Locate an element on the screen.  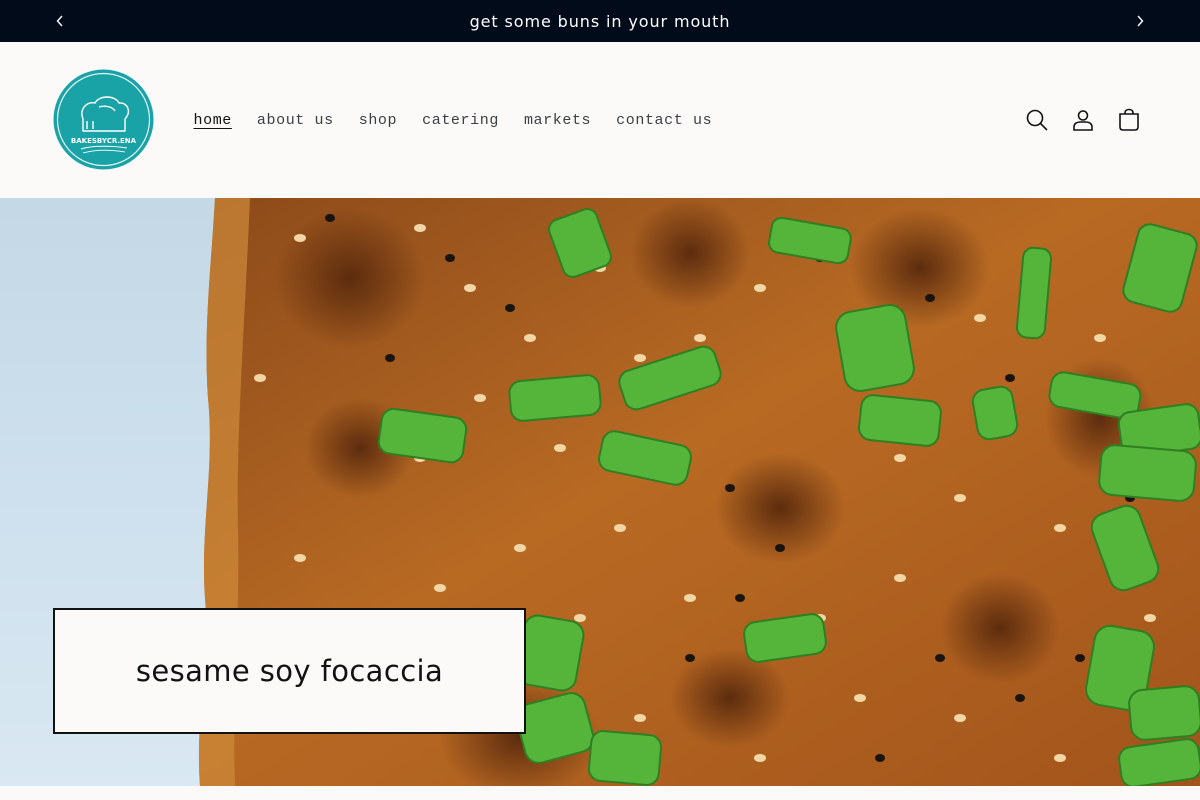
nav-contact-us: contact us is located at coordinates (664, 120).